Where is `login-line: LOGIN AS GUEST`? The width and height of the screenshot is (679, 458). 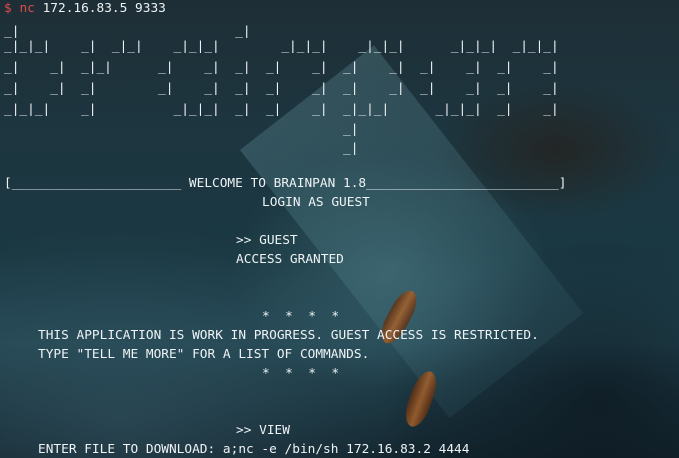
login-line: LOGIN AS GUEST is located at coordinates (316, 202).